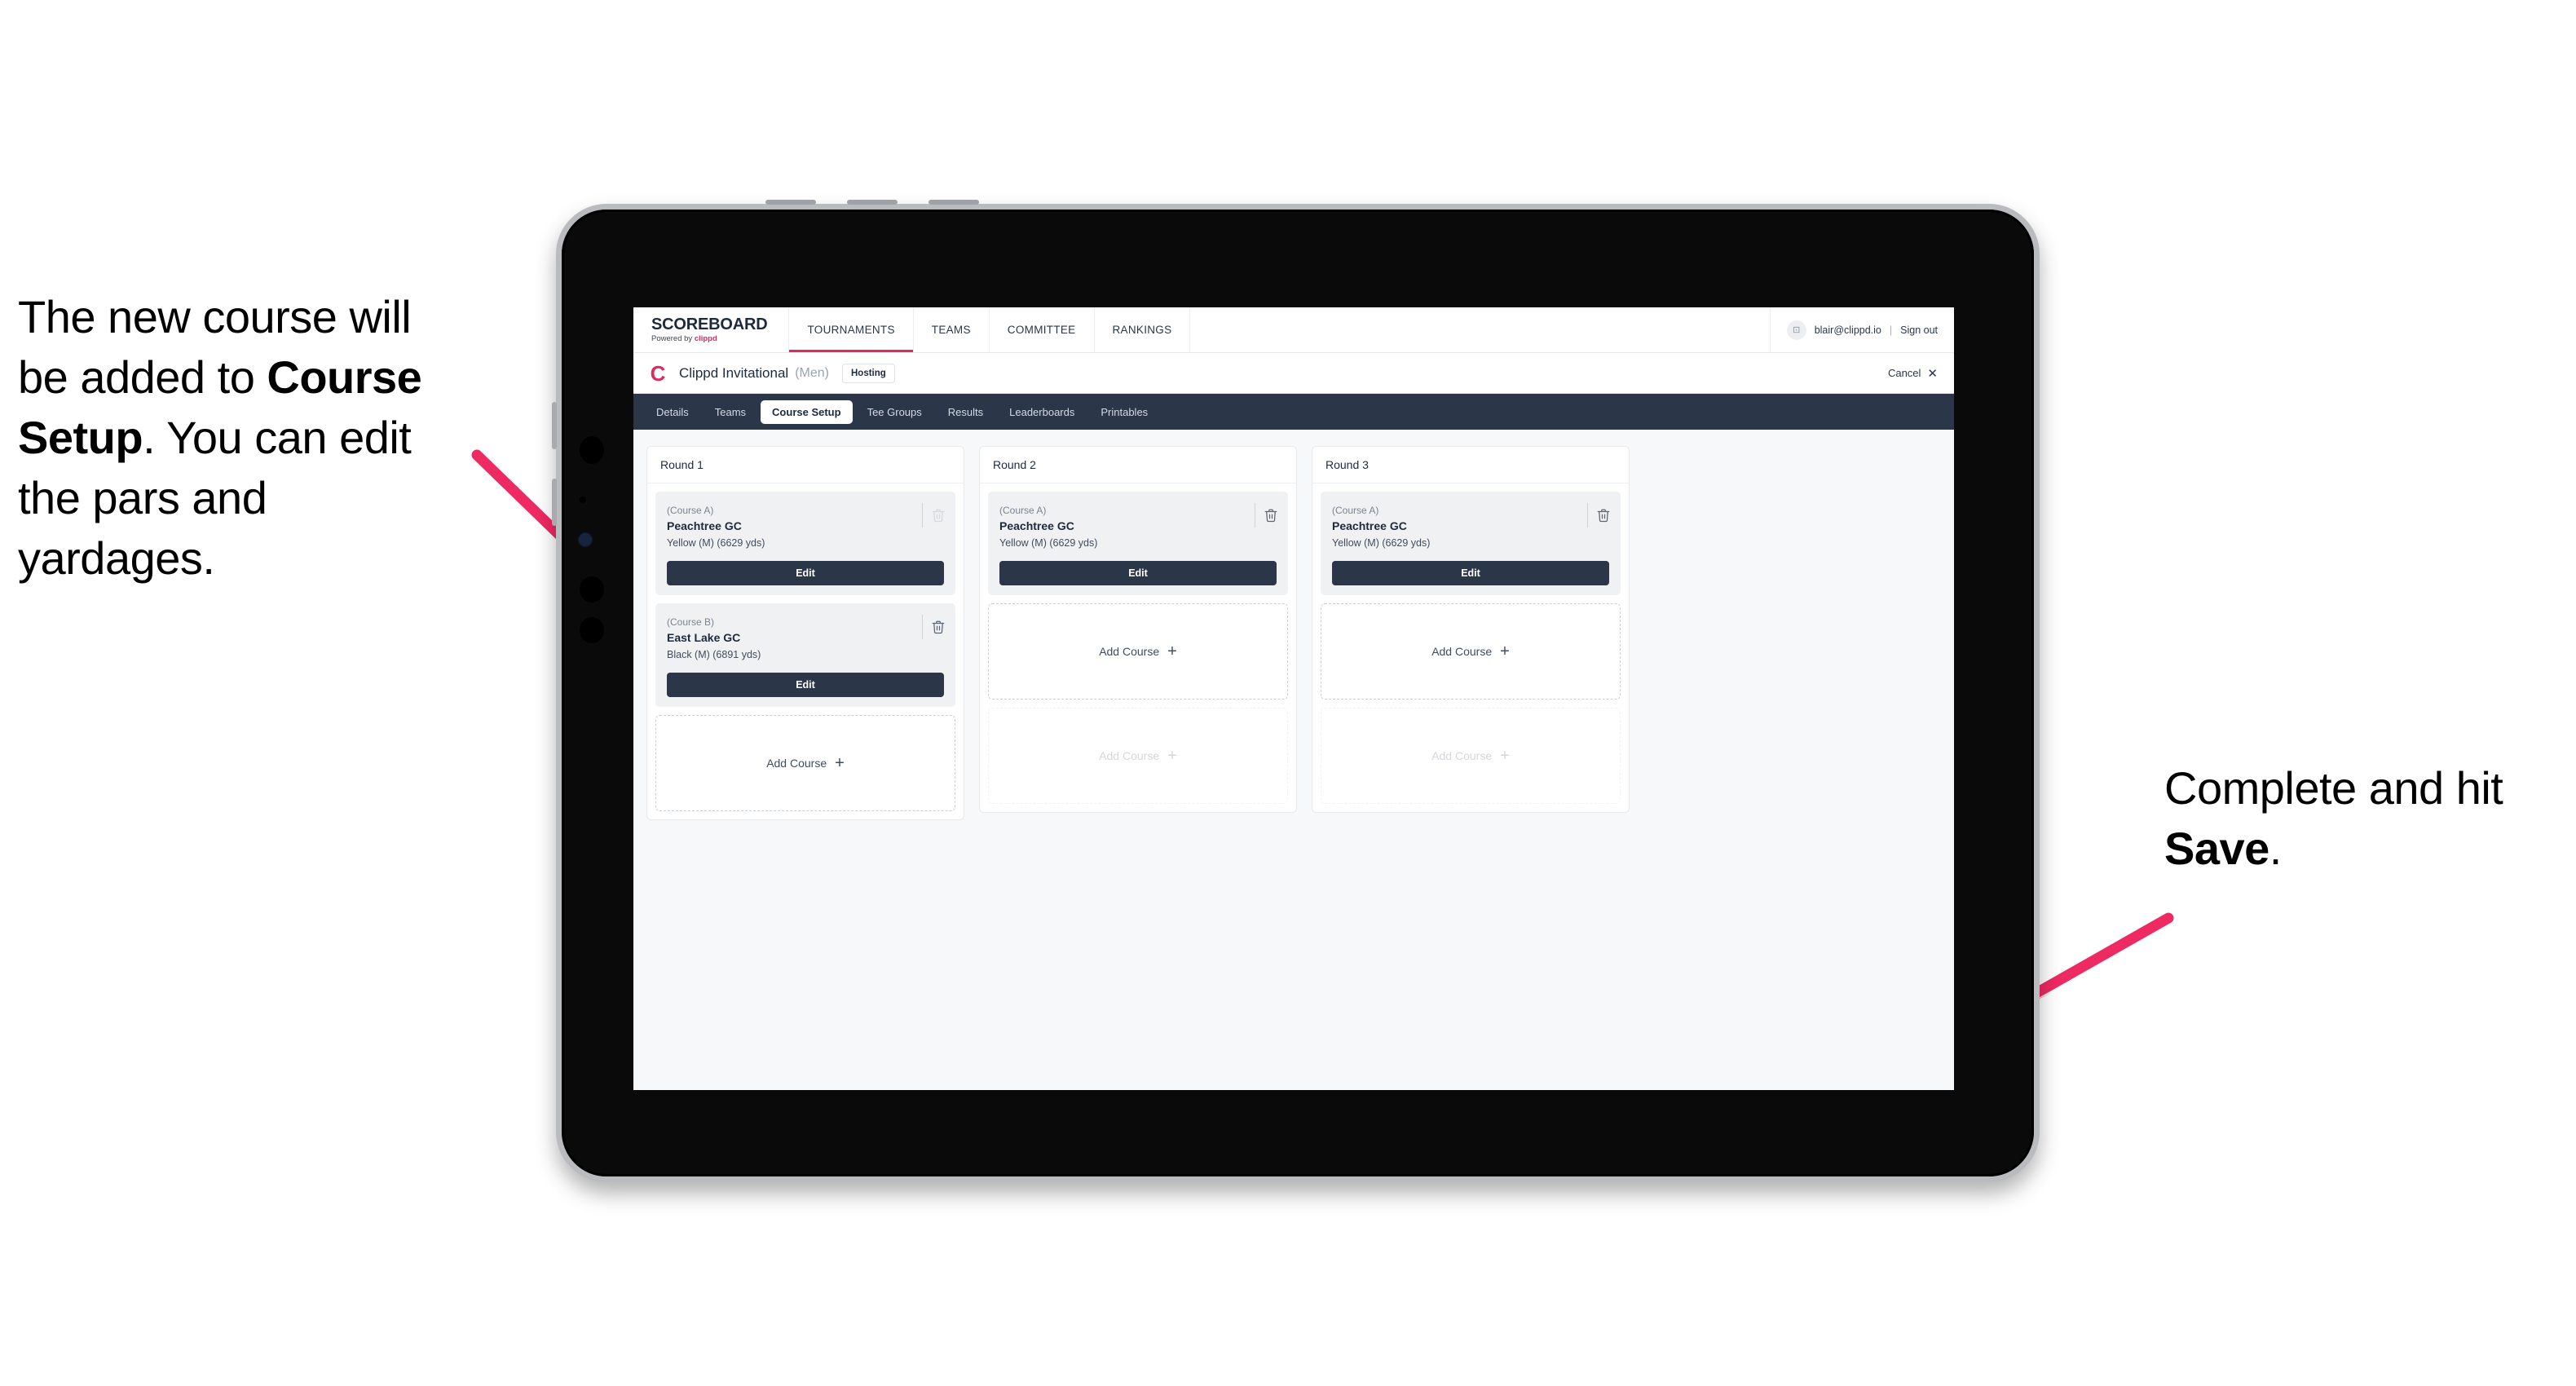 The image size is (2576, 1386). I want to click on status-badge: Hosting, so click(868, 373).